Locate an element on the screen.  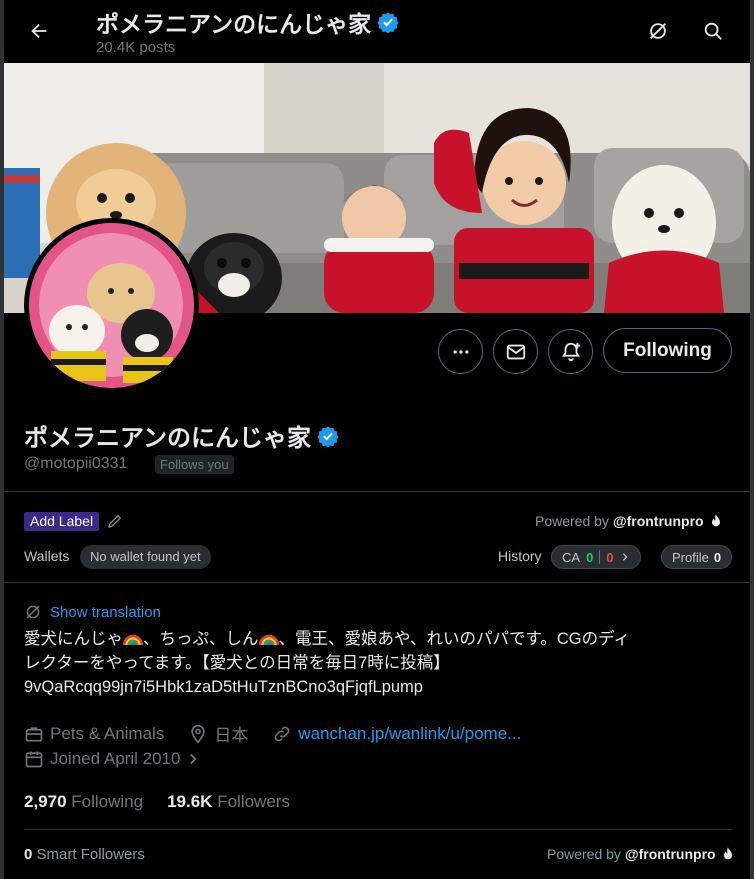
header-title: ポメラニアンのにんじゃ家 is located at coordinates (247, 22).